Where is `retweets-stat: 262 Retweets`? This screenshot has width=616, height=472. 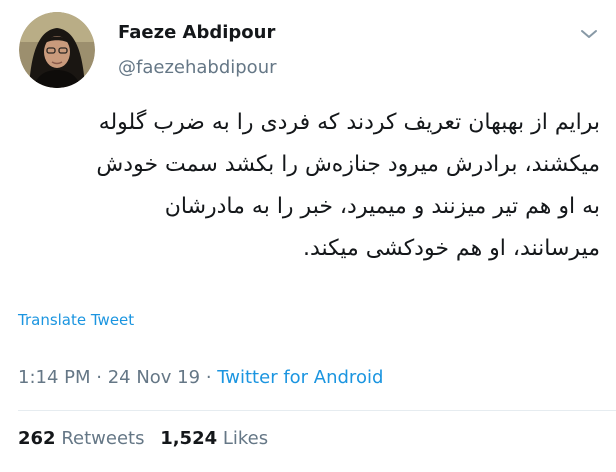
retweets-stat: 262 Retweets is located at coordinates (81, 438).